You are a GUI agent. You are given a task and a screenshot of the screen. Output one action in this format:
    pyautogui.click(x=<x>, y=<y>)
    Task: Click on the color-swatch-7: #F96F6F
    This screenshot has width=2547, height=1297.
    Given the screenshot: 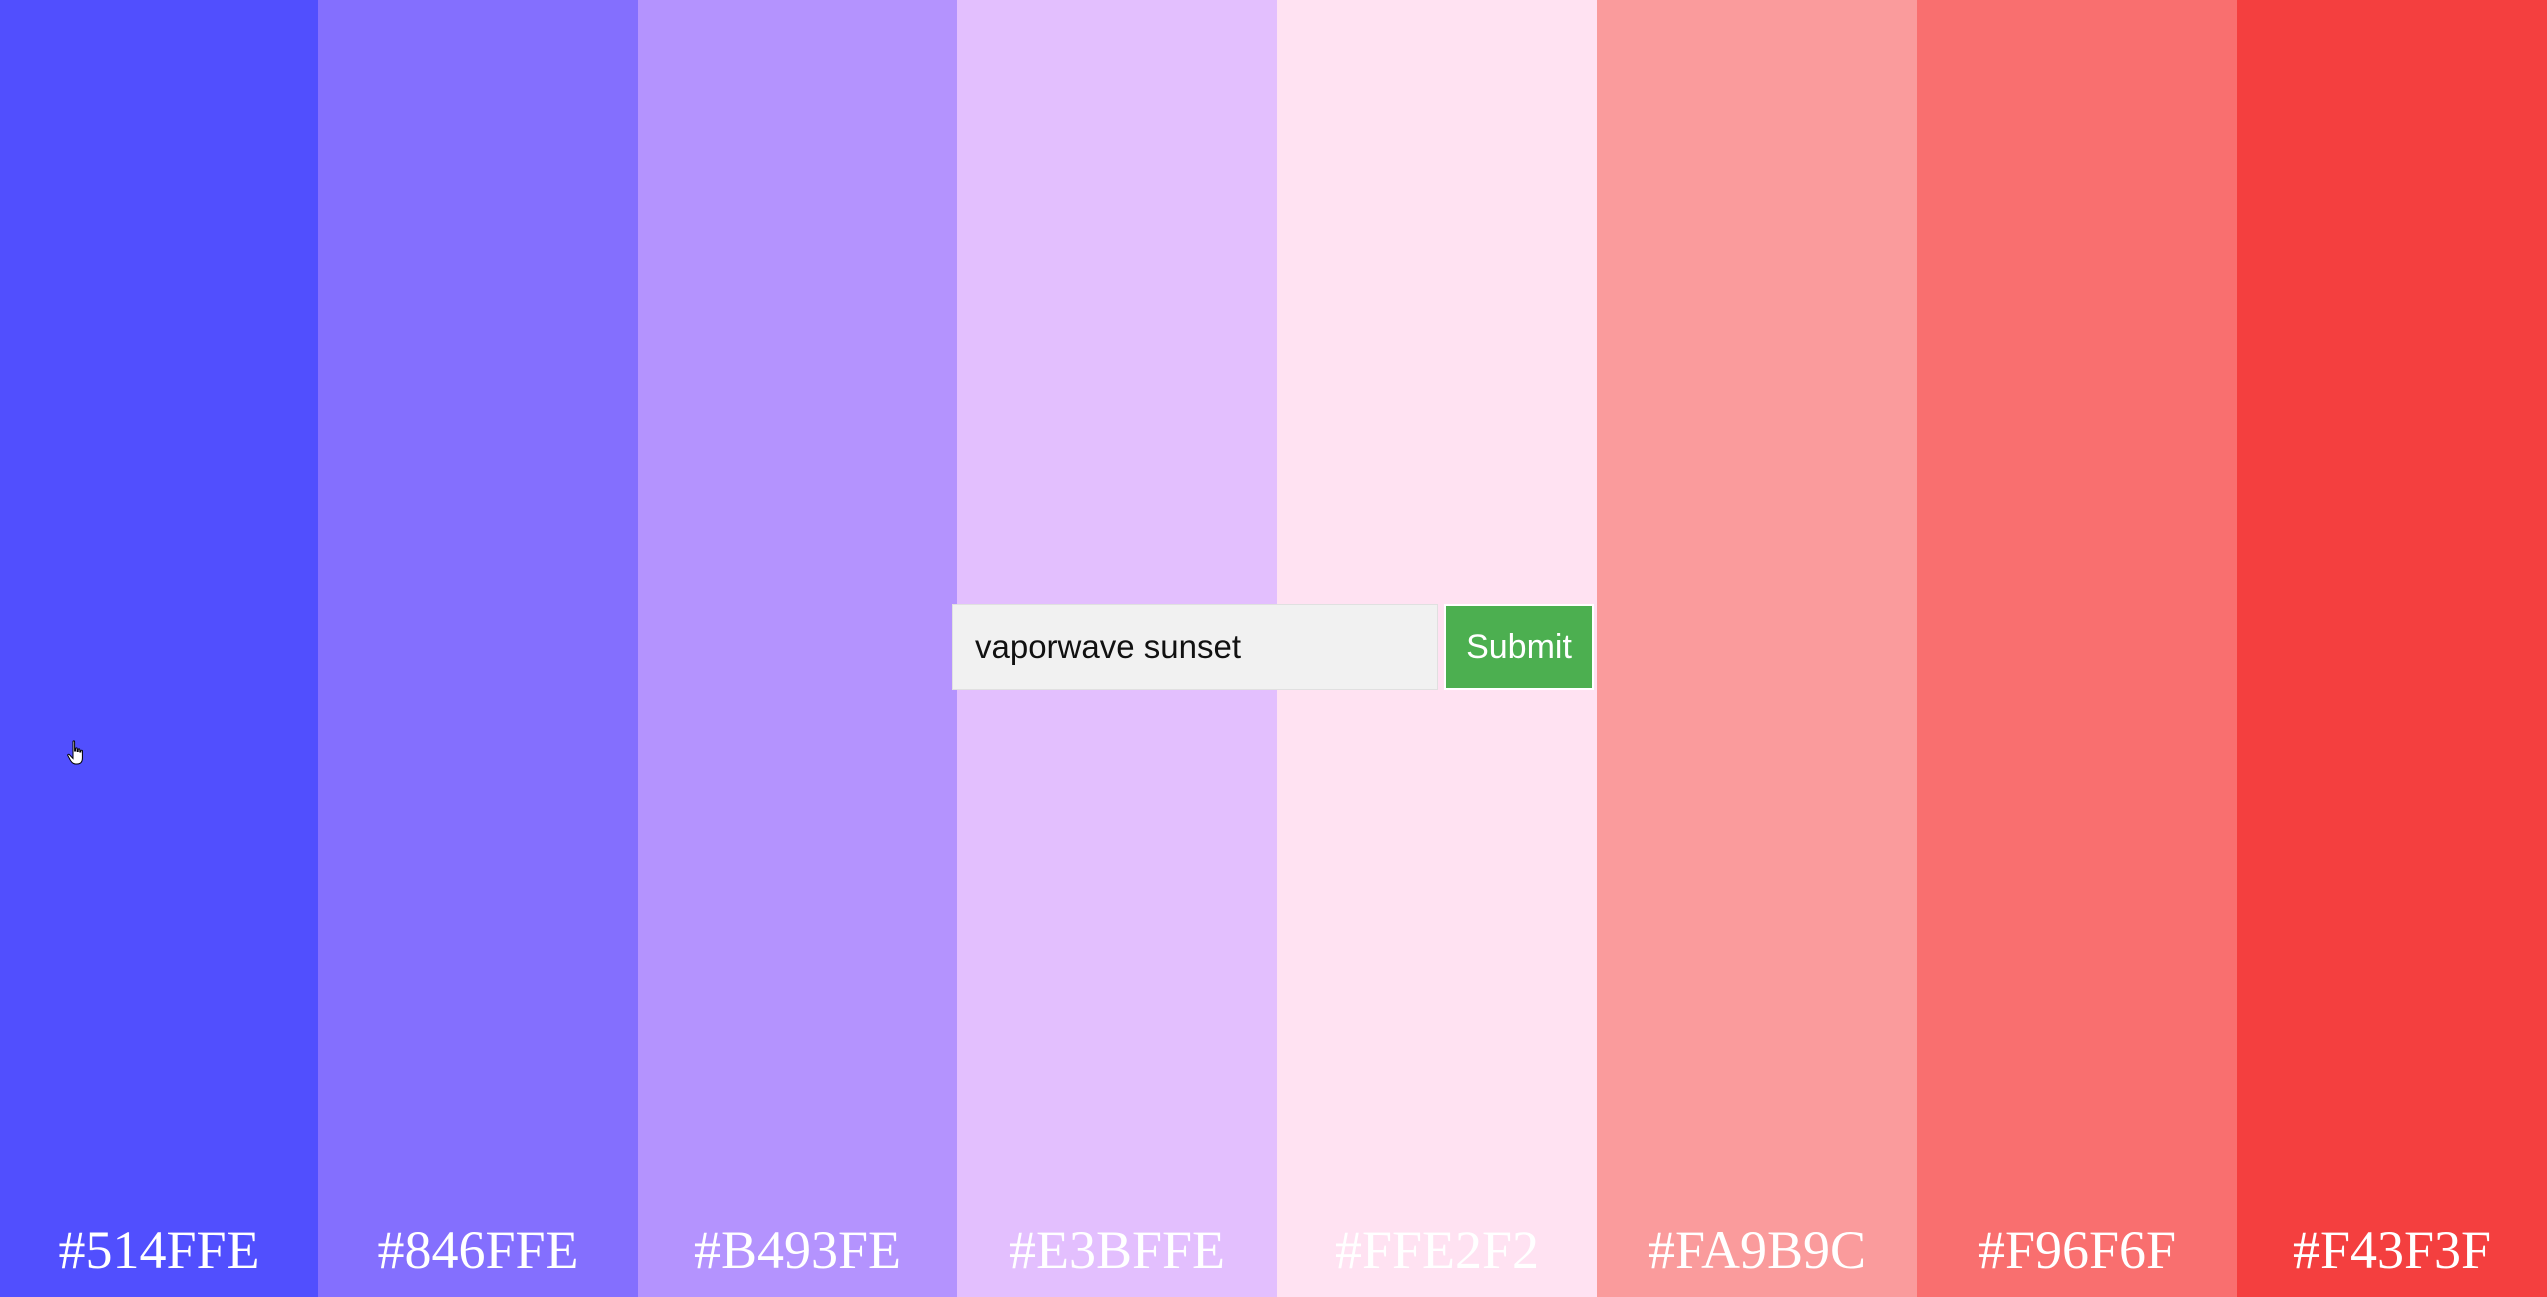 What is the action you would take?
    pyautogui.click(x=2077, y=648)
    